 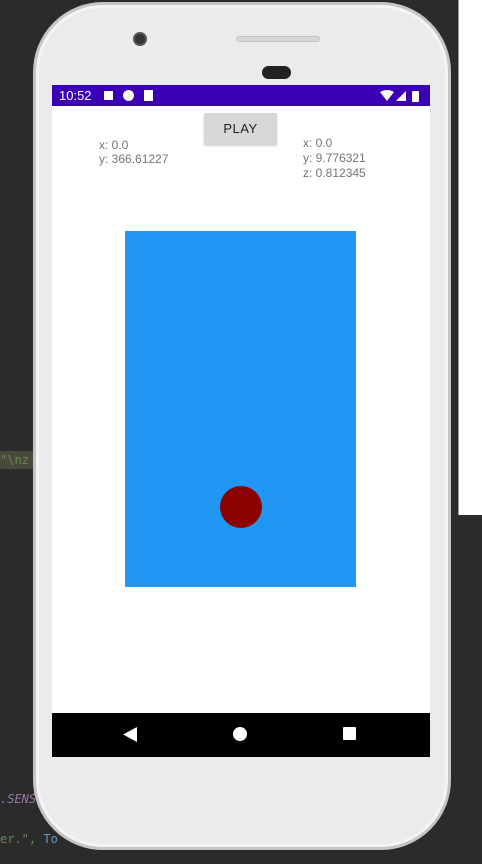 What do you see at coordinates (399, 96) in the screenshot?
I see `wifi-signal-battery-icons` at bounding box center [399, 96].